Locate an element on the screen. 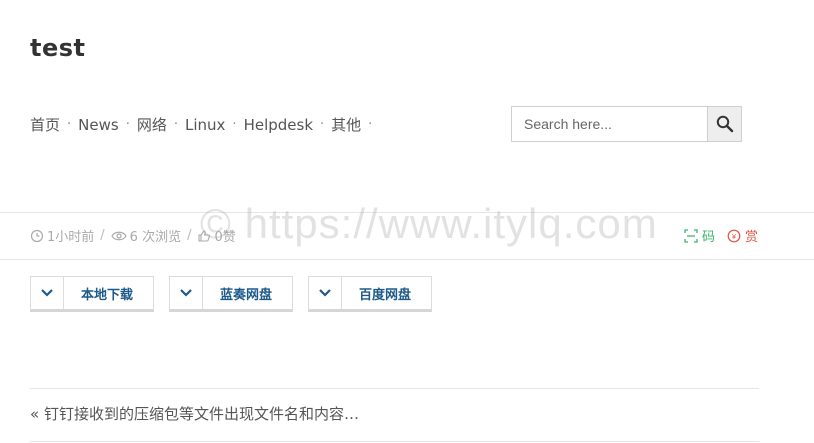  post-time: 1小时前 is located at coordinates (62, 235).